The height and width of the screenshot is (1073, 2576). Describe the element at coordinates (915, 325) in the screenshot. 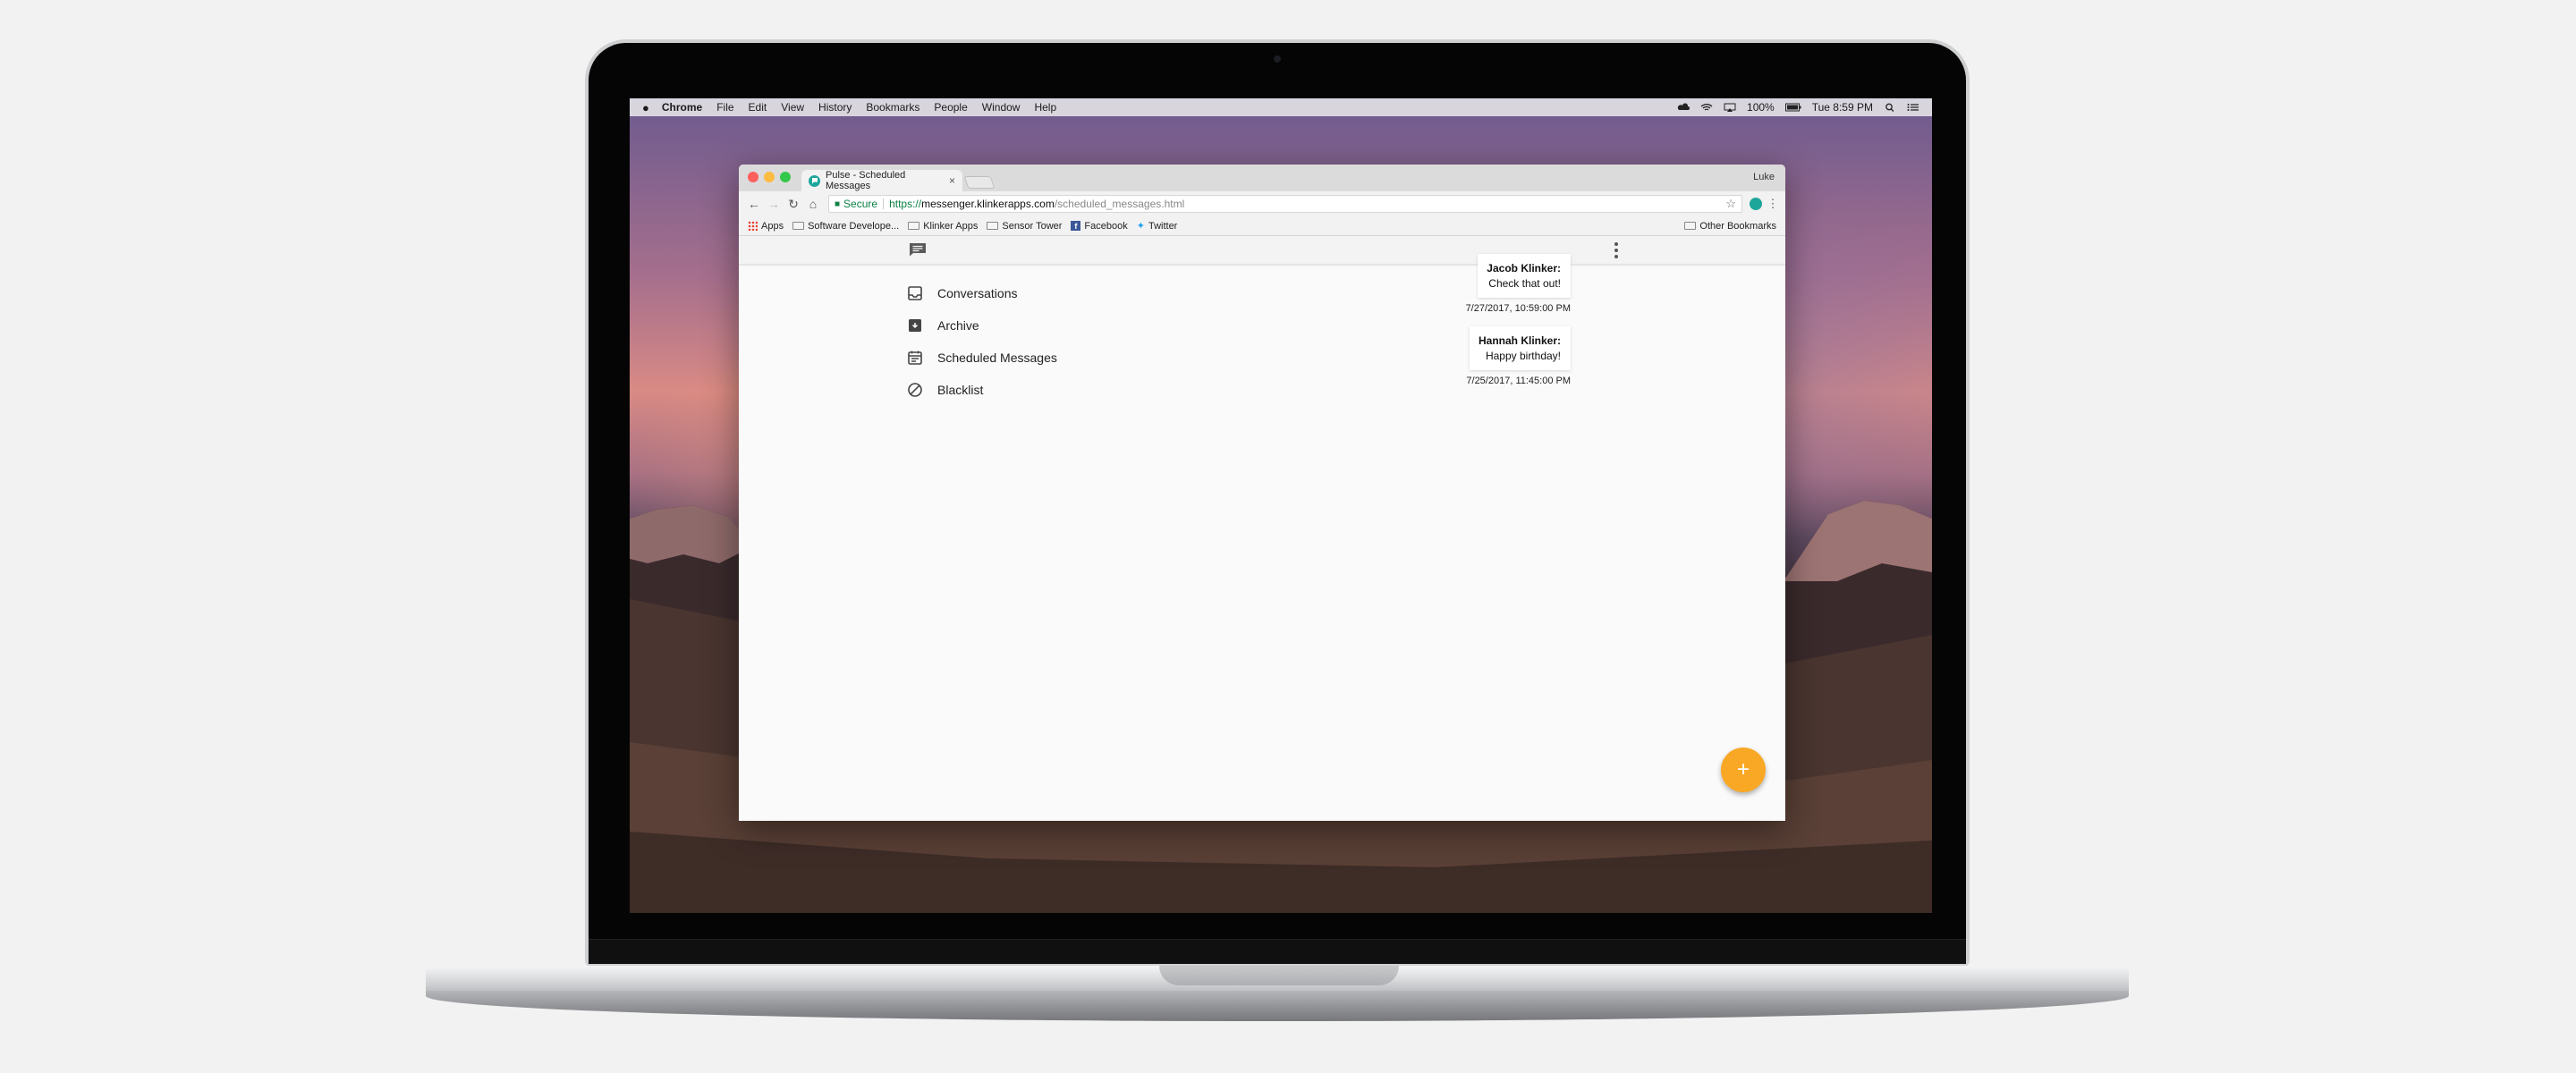

I see `archive-icon` at that location.